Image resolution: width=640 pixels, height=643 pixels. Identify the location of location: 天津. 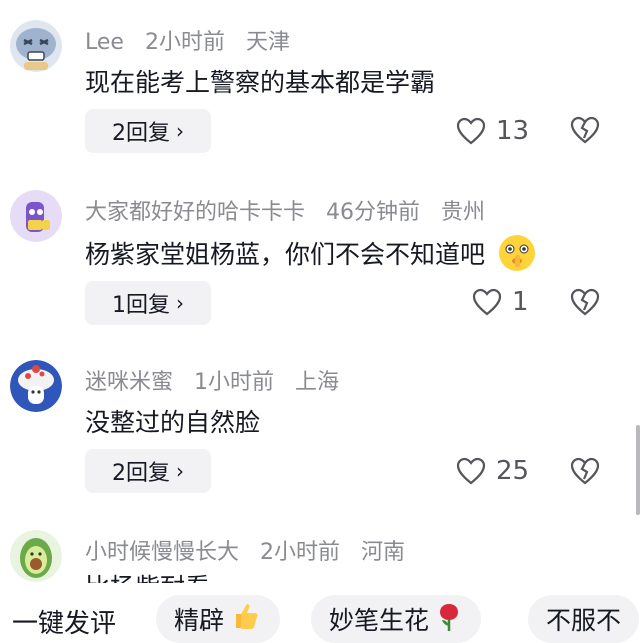
(267, 42).